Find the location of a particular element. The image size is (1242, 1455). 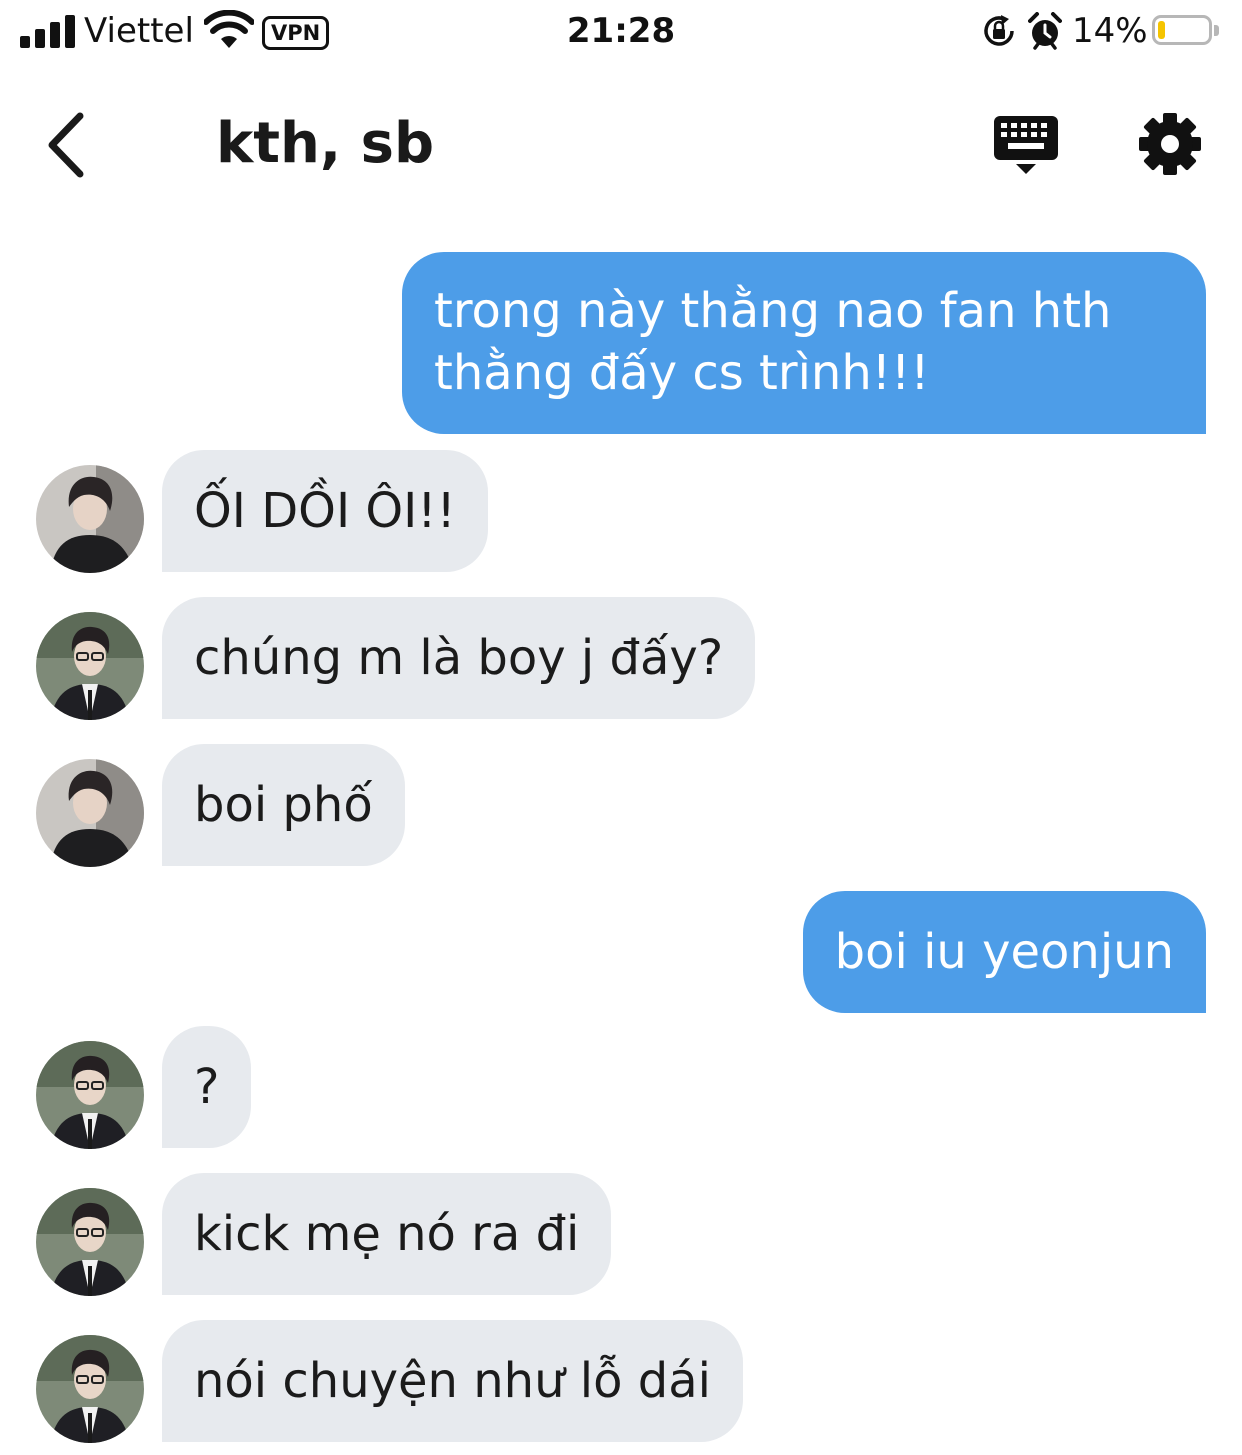

battery-tip is located at coordinates (1216, 30).